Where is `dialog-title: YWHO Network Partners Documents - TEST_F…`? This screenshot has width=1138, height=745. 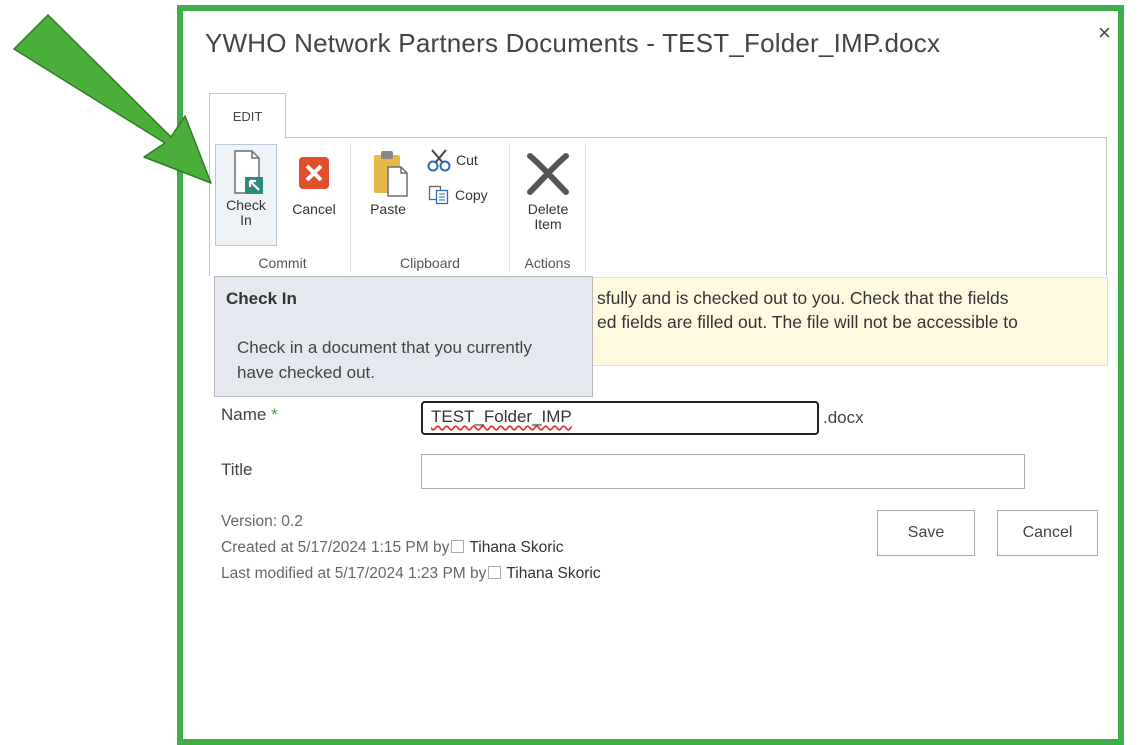
dialog-title: YWHO Network Partners Documents - TEST_F… is located at coordinates (573, 43).